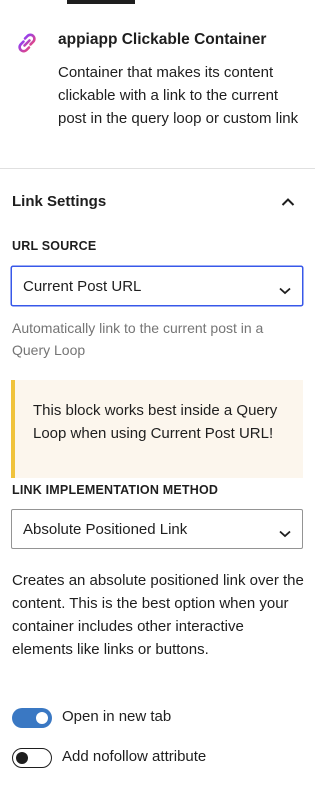  What do you see at coordinates (288, 200) in the screenshot?
I see `chevron-up-icon` at bounding box center [288, 200].